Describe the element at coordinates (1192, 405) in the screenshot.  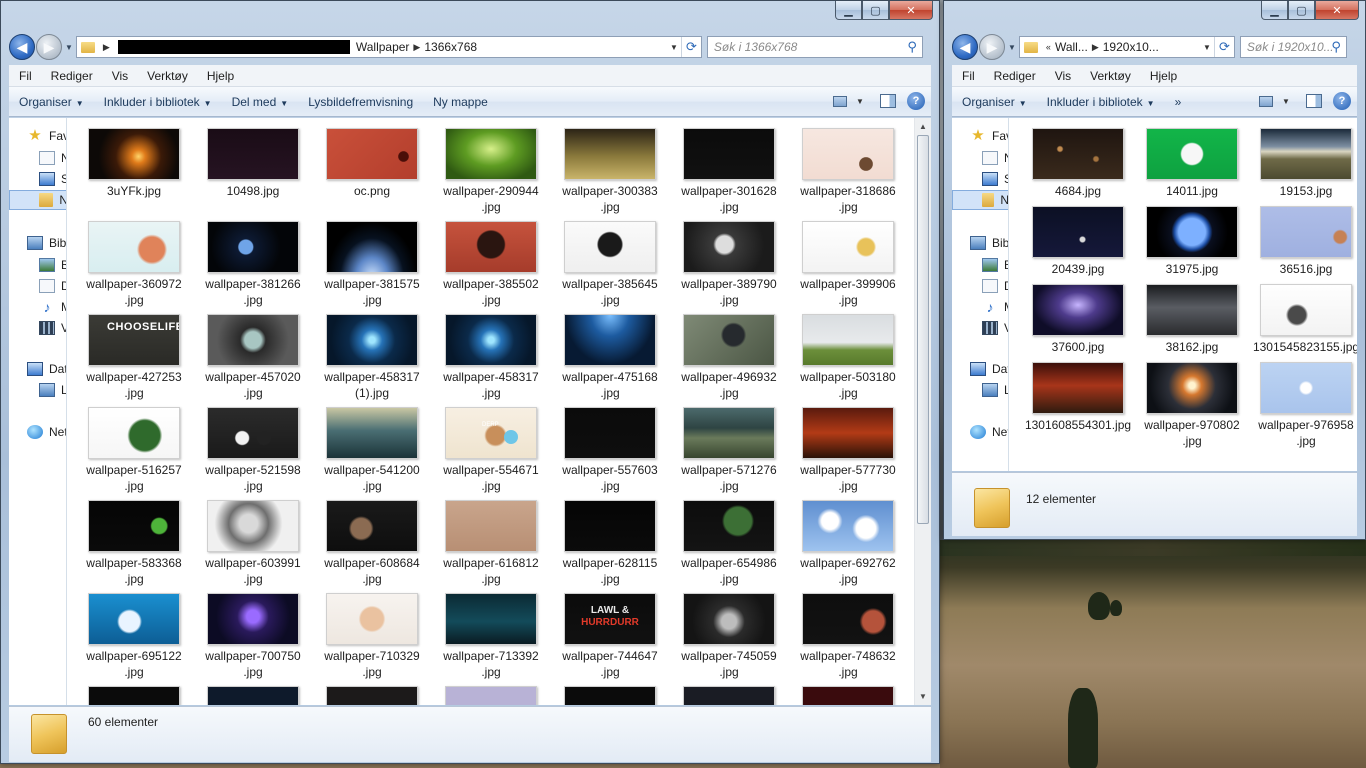
I see `file-item: wallpaper-970802 .jpg` at that location.